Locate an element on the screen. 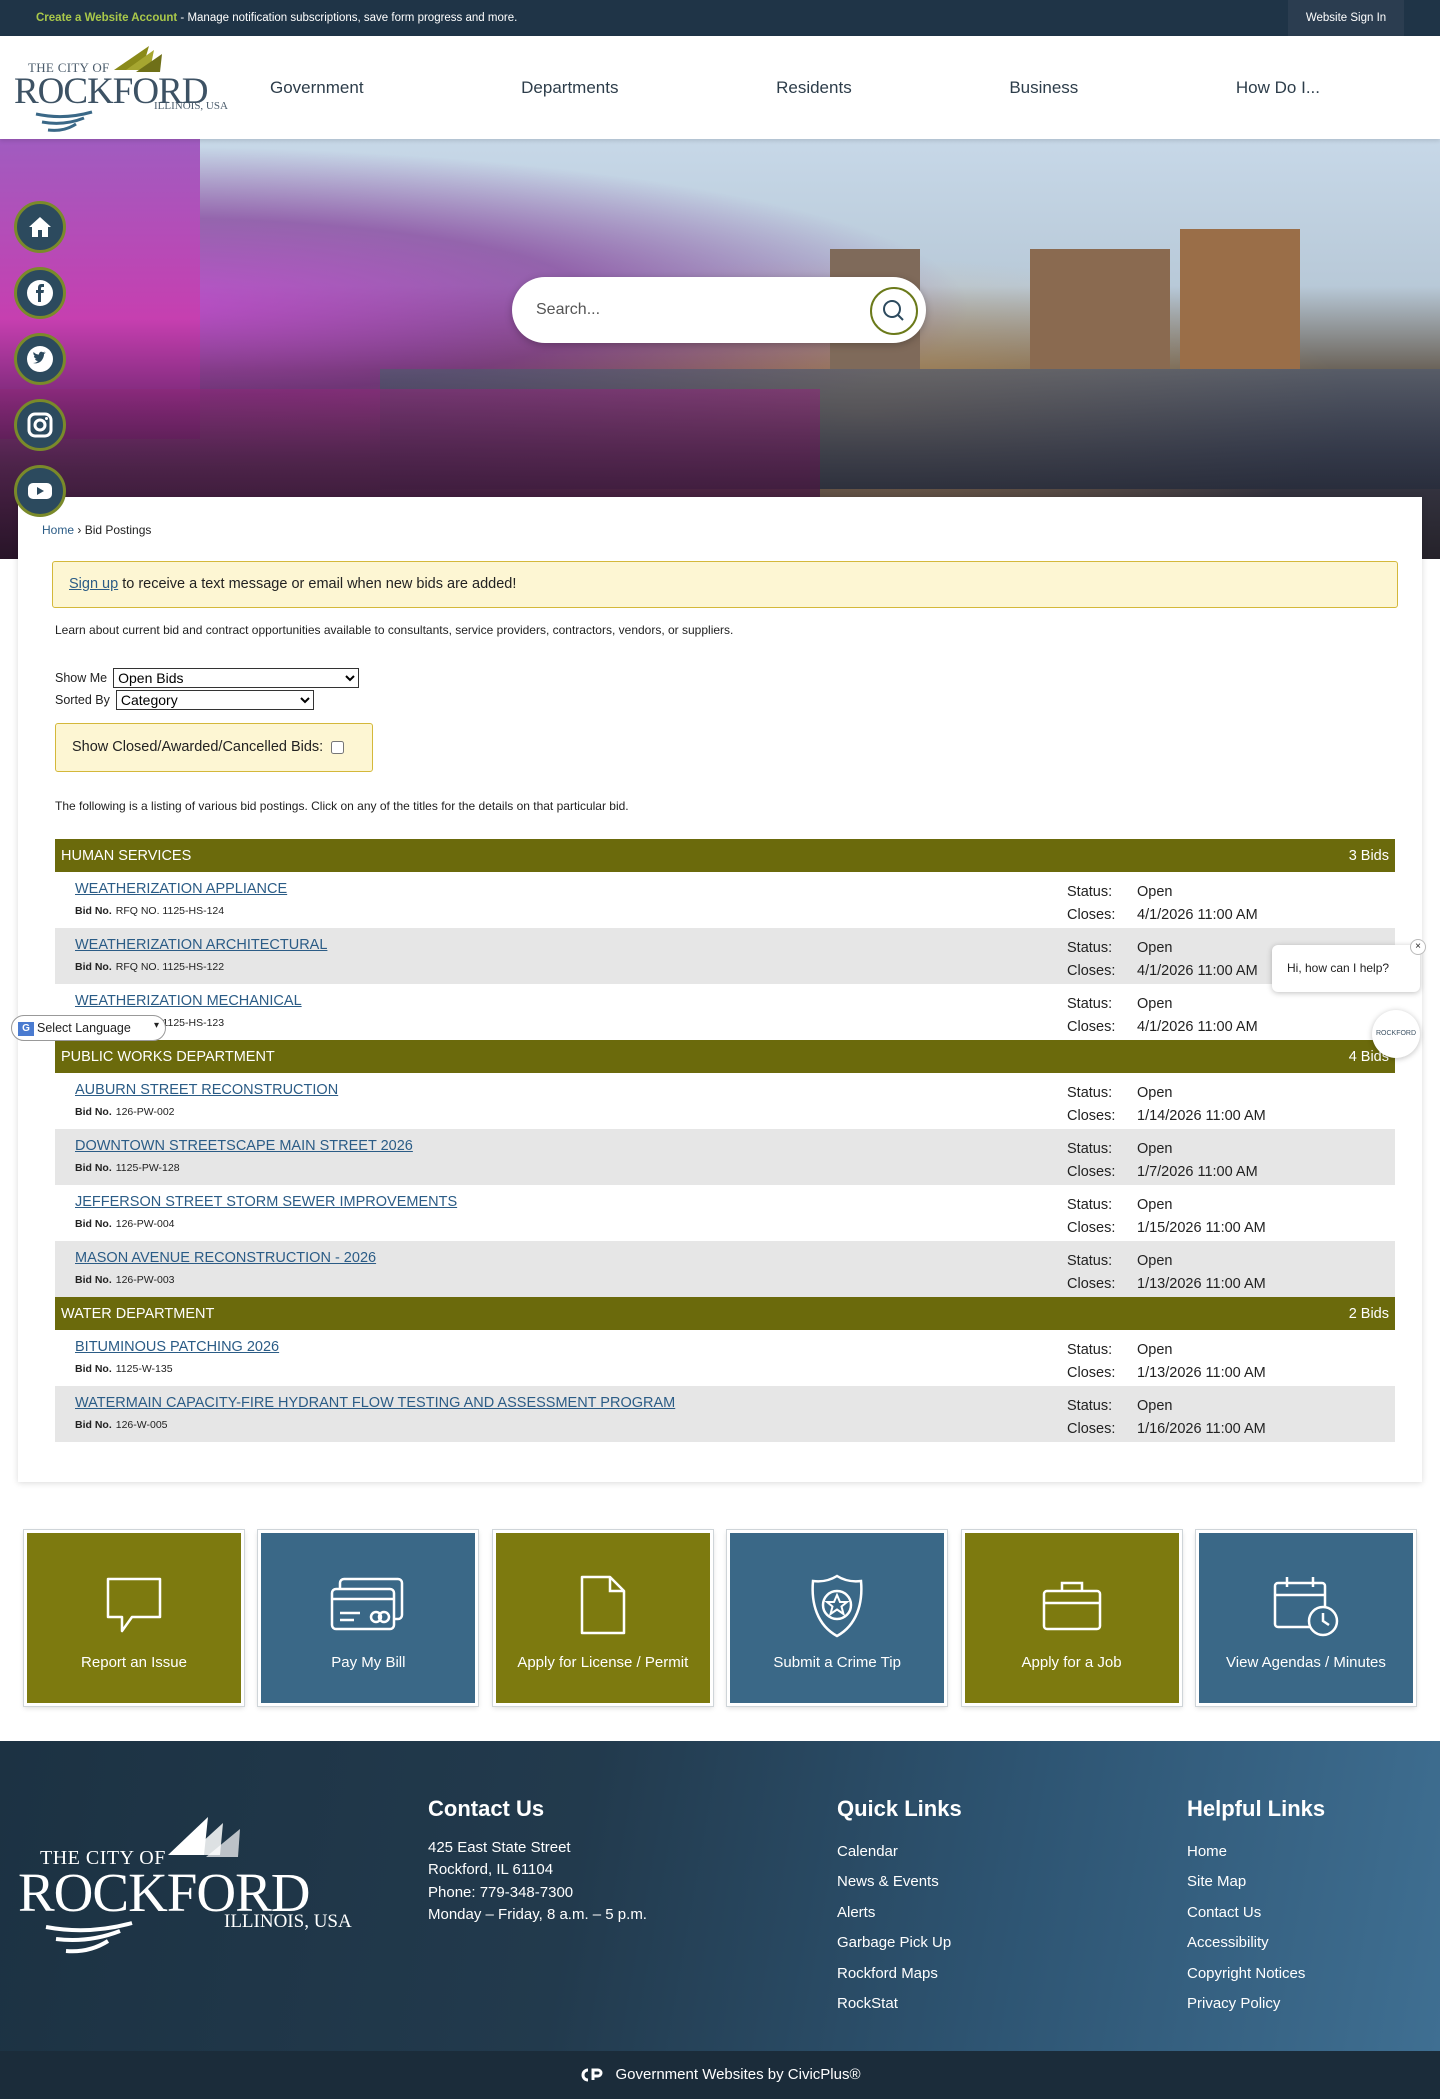 The width and height of the screenshot is (1440, 2099). youtube-link is located at coordinates (40, 491).